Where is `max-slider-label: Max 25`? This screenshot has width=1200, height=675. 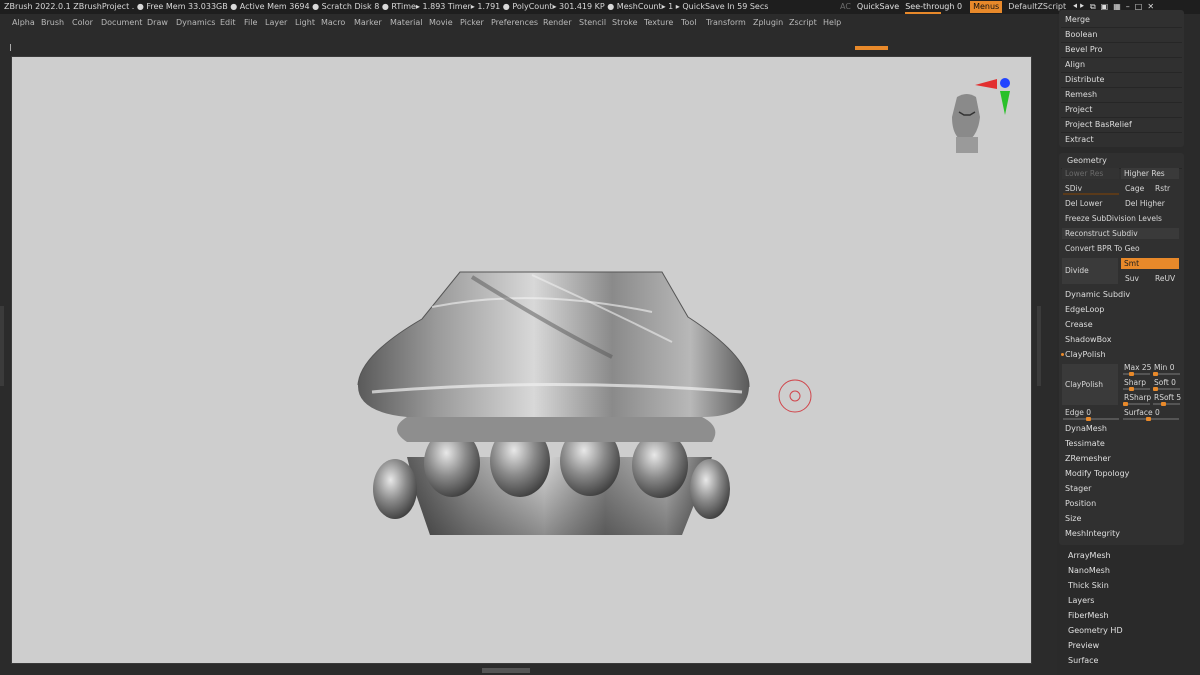
max-slider-label: Max 25 is located at coordinates (1137, 367).